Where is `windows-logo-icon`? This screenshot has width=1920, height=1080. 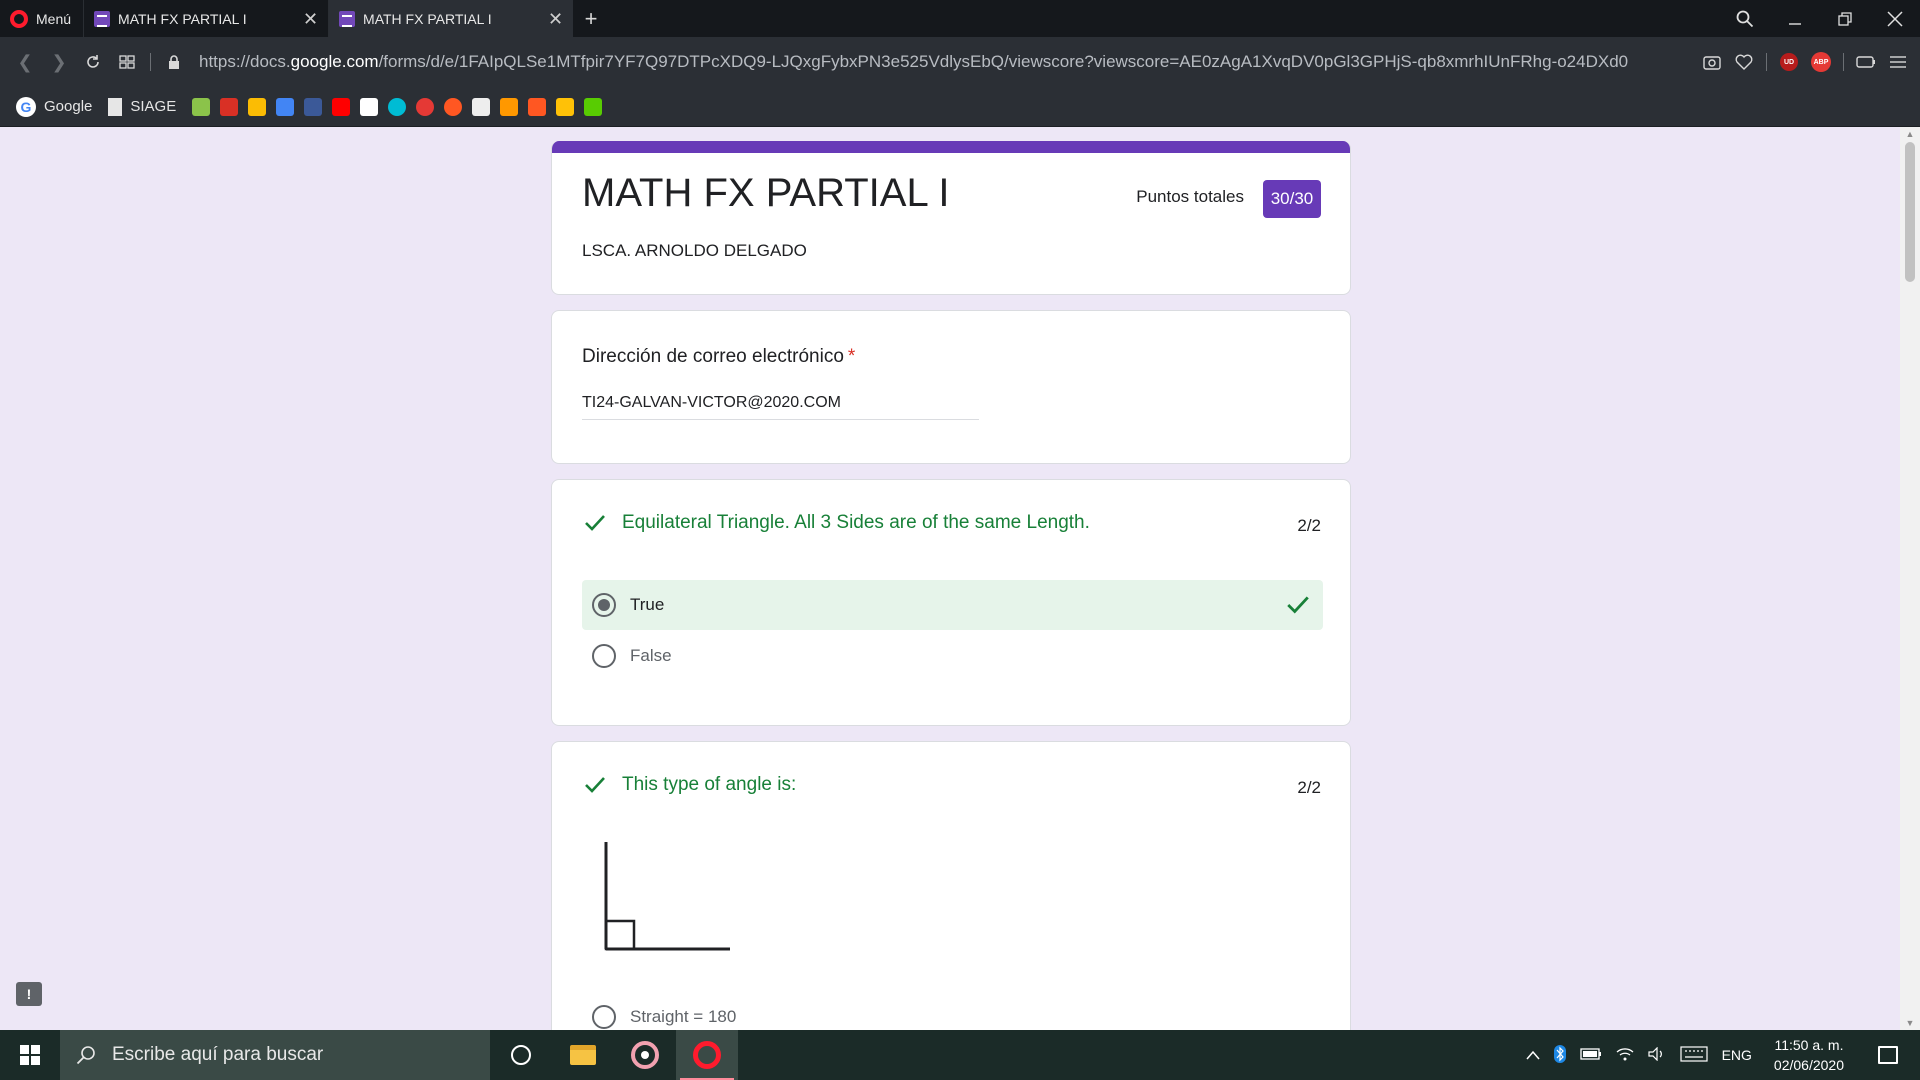 windows-logo-icon is located at coordinates (30, 1055).